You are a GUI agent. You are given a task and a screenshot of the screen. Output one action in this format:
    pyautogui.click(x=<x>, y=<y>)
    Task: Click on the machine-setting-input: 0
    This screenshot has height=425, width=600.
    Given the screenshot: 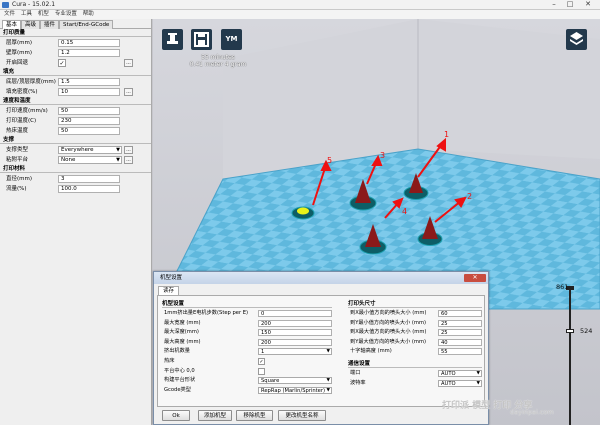 What is the action you would take?
    pyautogui.click(x=295, y=313)
    